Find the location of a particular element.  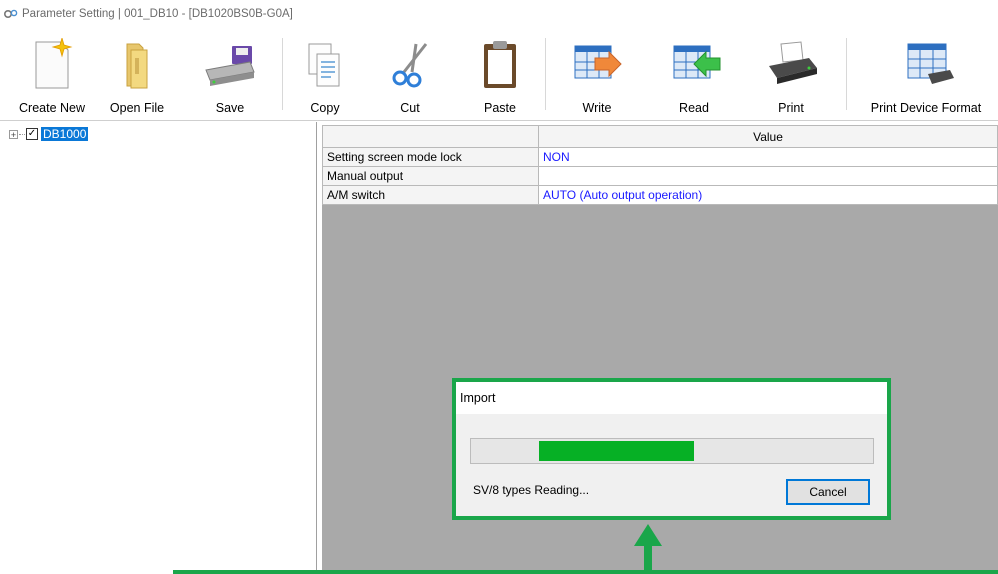

clipboard-icon is located at coordinates (500, 64).